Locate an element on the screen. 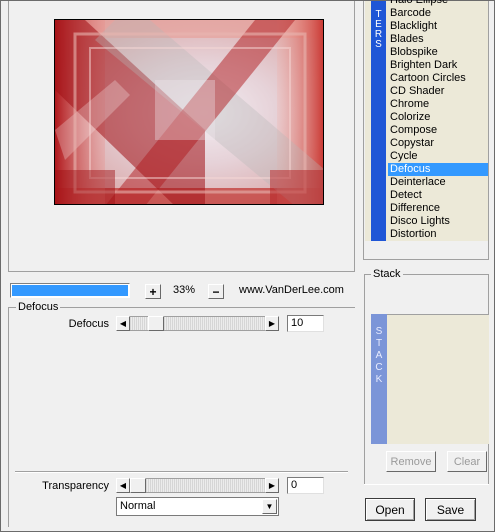  open-button: Open is located at coordinates (390, 509).